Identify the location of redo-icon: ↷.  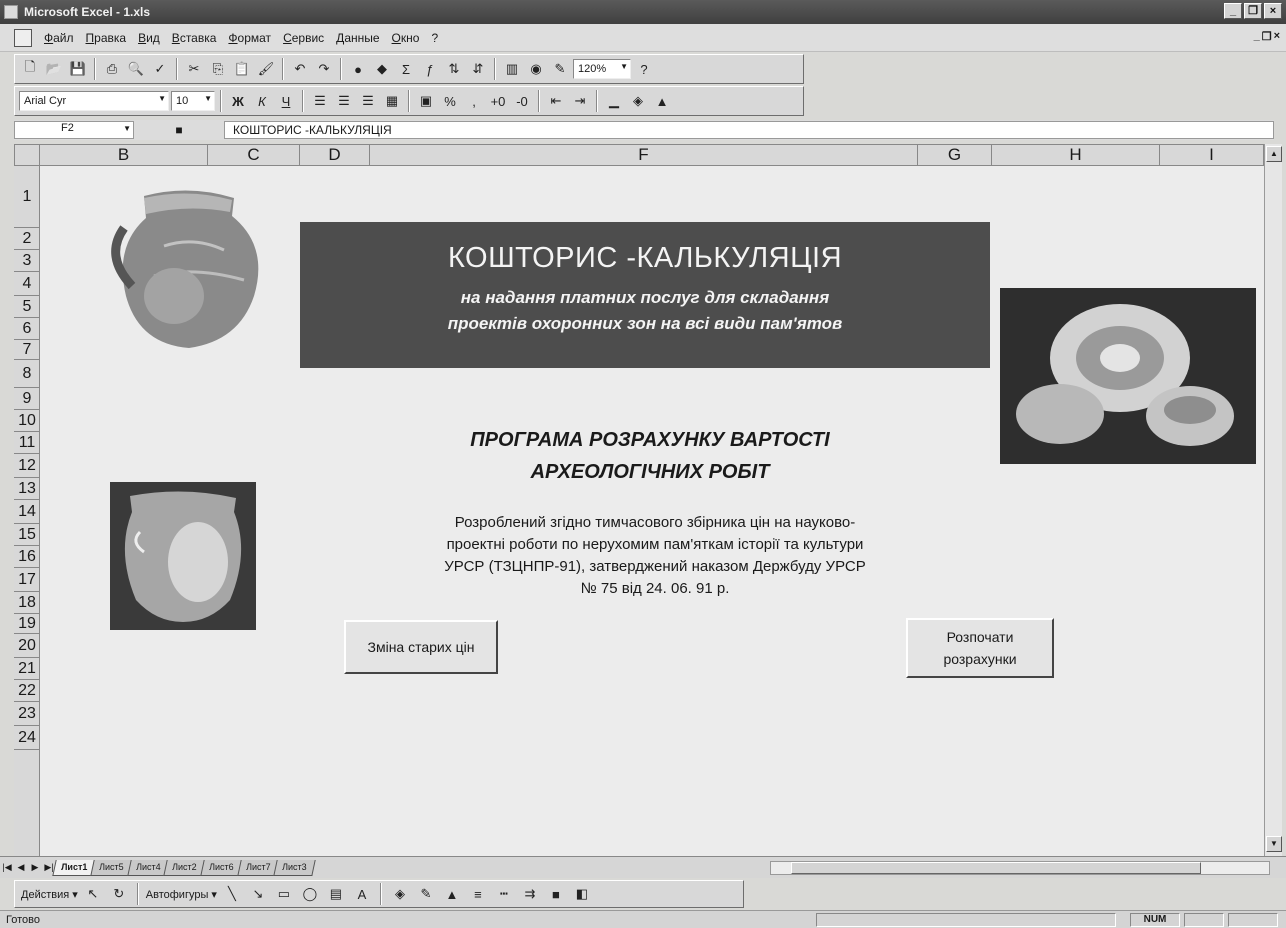
(324, 69).